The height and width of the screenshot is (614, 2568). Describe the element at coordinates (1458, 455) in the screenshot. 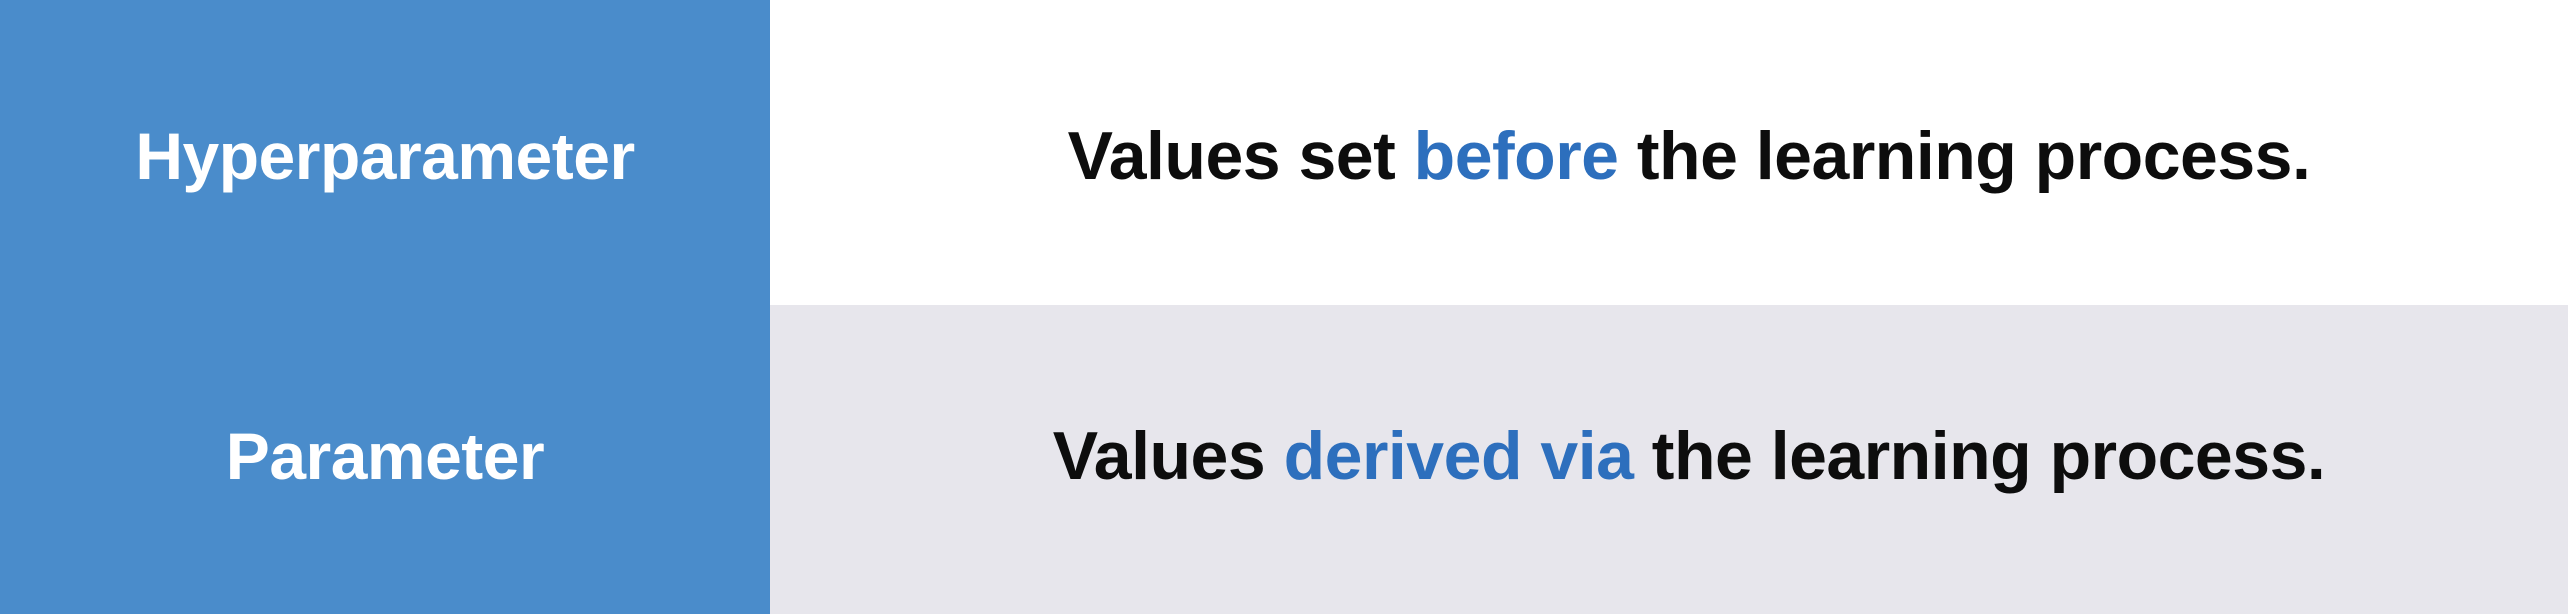

I see `definition-highlight: derived via` at that location.